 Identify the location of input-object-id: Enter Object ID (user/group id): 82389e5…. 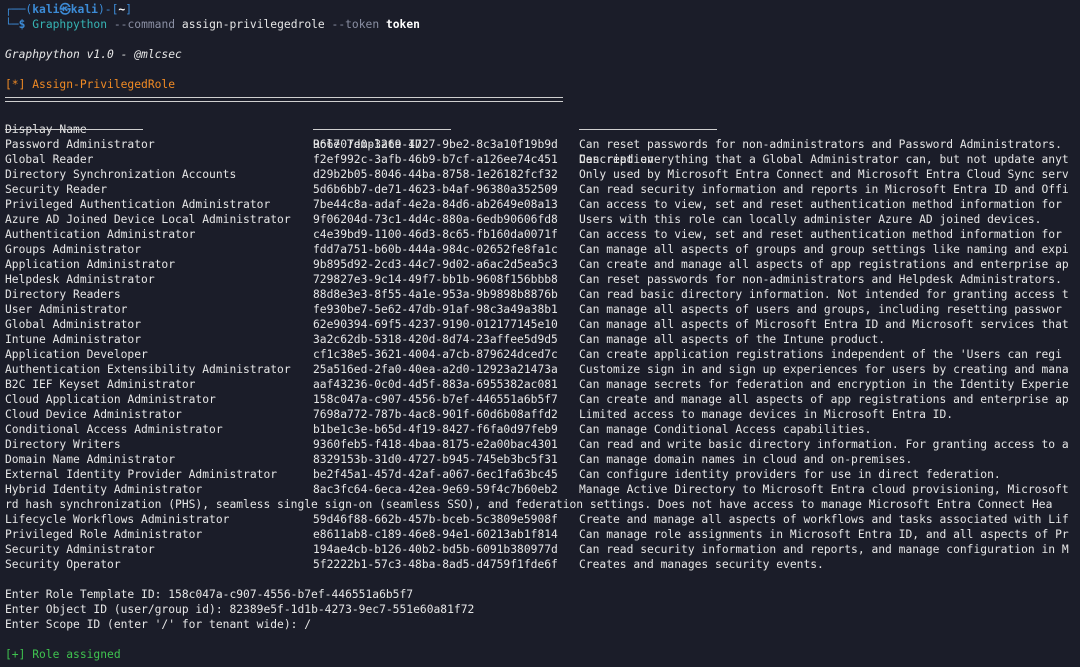
(239, 609).